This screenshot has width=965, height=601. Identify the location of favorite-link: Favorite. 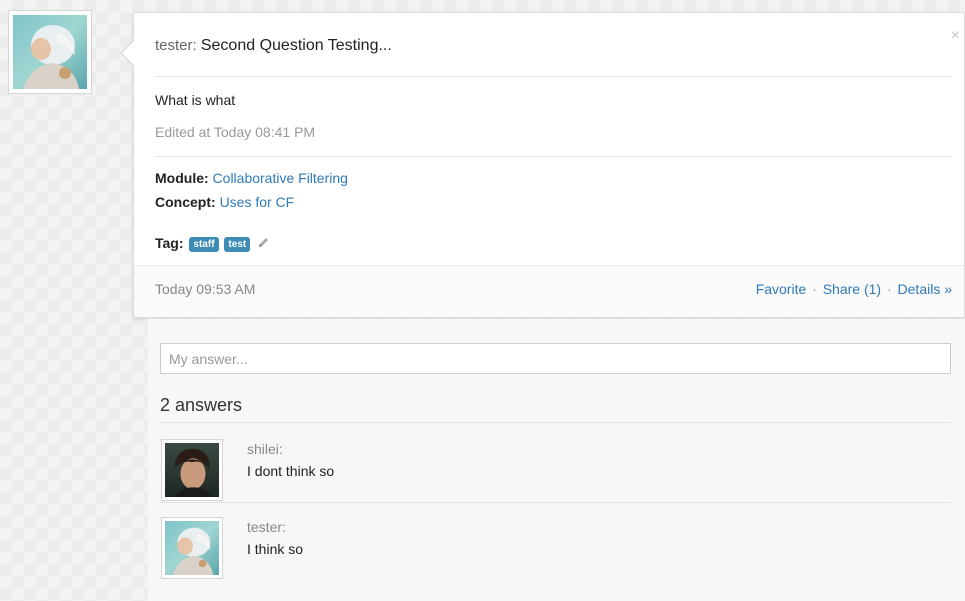
(781, 289).